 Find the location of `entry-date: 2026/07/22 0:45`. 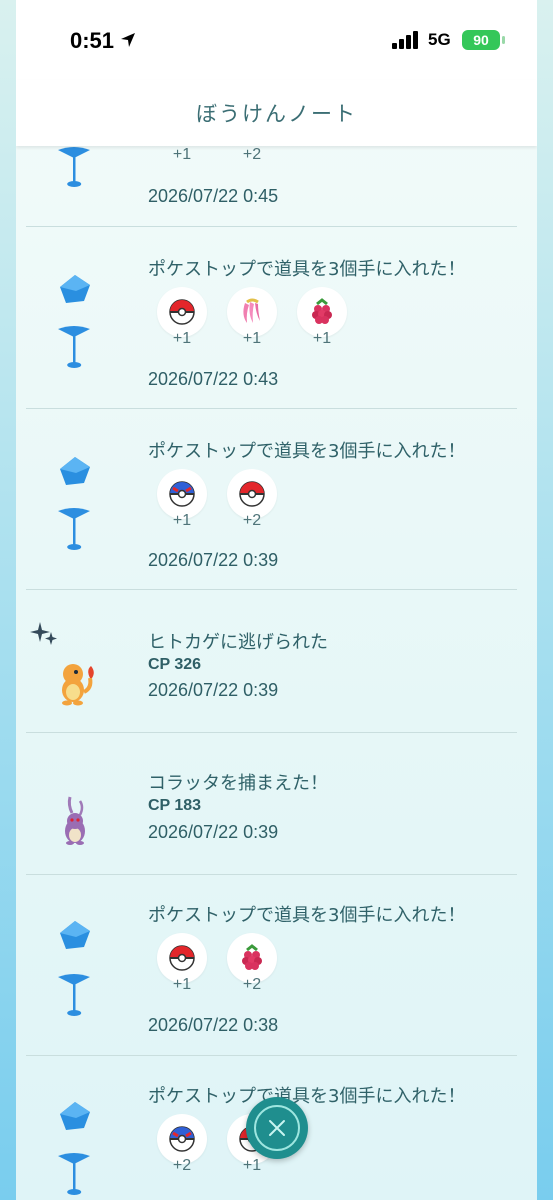

entry-date: 2026/07/22 0:45 is located at coordinates (213, 196).